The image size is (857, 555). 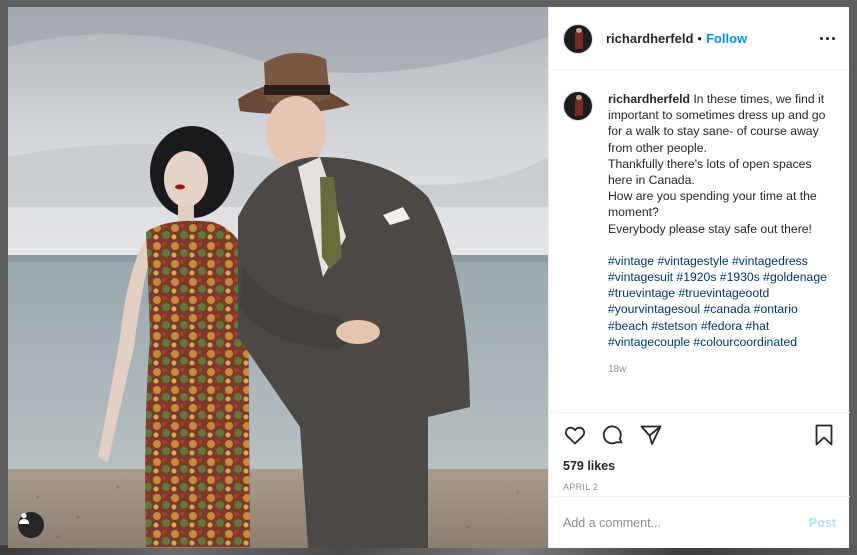 What do you see at coordinates (578, 38) in the screenshot?
I see `avatar` at bounding box center [578, 38].